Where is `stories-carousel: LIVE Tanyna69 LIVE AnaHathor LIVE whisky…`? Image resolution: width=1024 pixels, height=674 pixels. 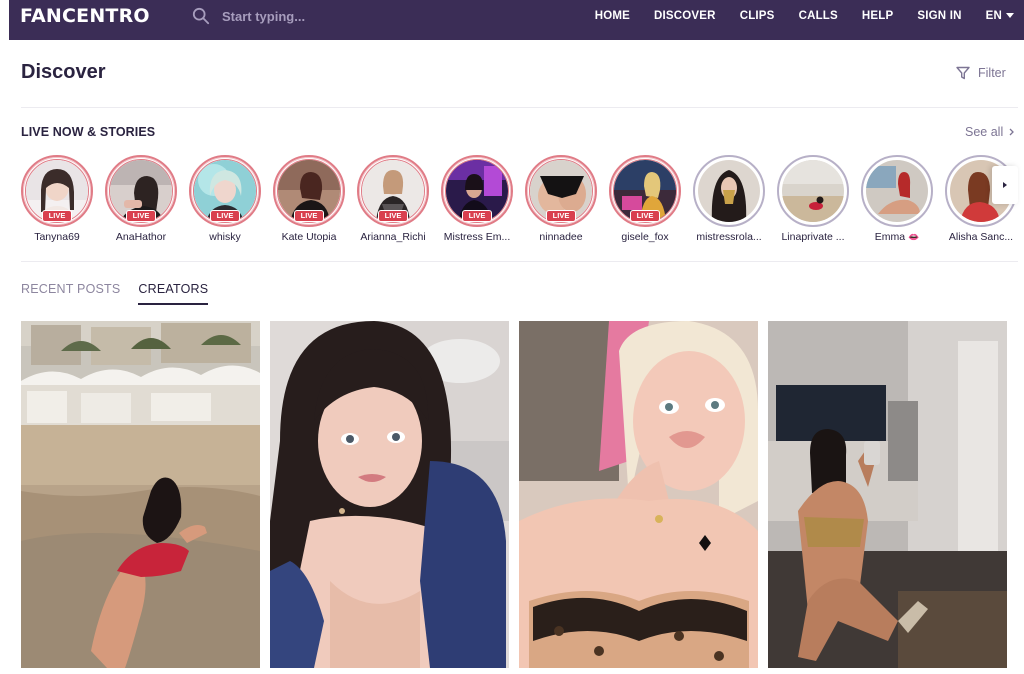
stories-carousel: LIVE Tanyna69 LIVE AnaHathor LIVE whisky… is located at coordinates (521, 202).